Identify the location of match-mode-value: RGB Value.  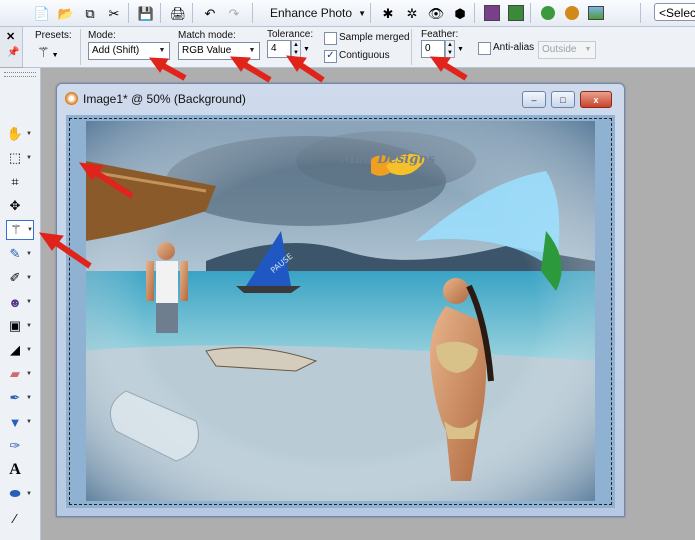
(207, 50).